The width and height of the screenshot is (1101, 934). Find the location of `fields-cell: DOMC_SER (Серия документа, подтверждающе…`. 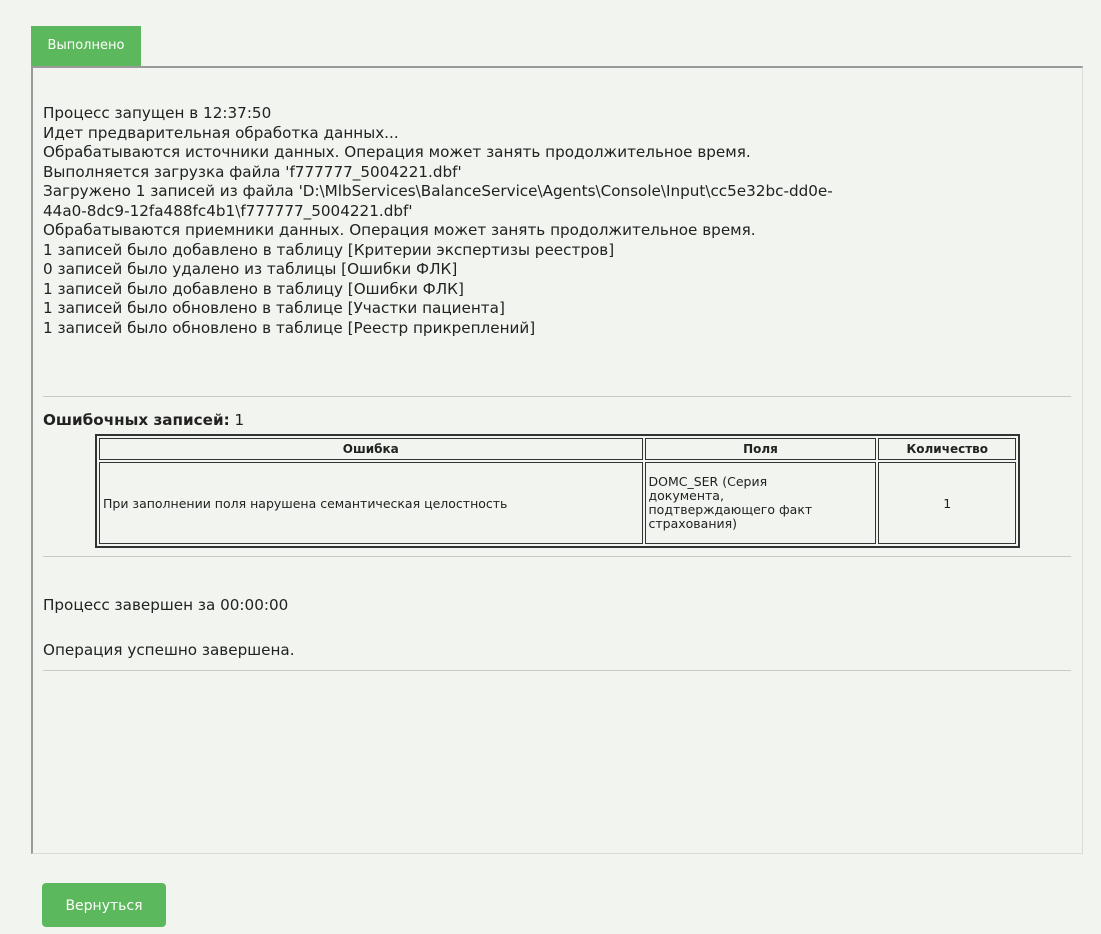

fields-cell: DOMC_SER (Серия документа, подтверждающе… is located at coordinates (760, 503).